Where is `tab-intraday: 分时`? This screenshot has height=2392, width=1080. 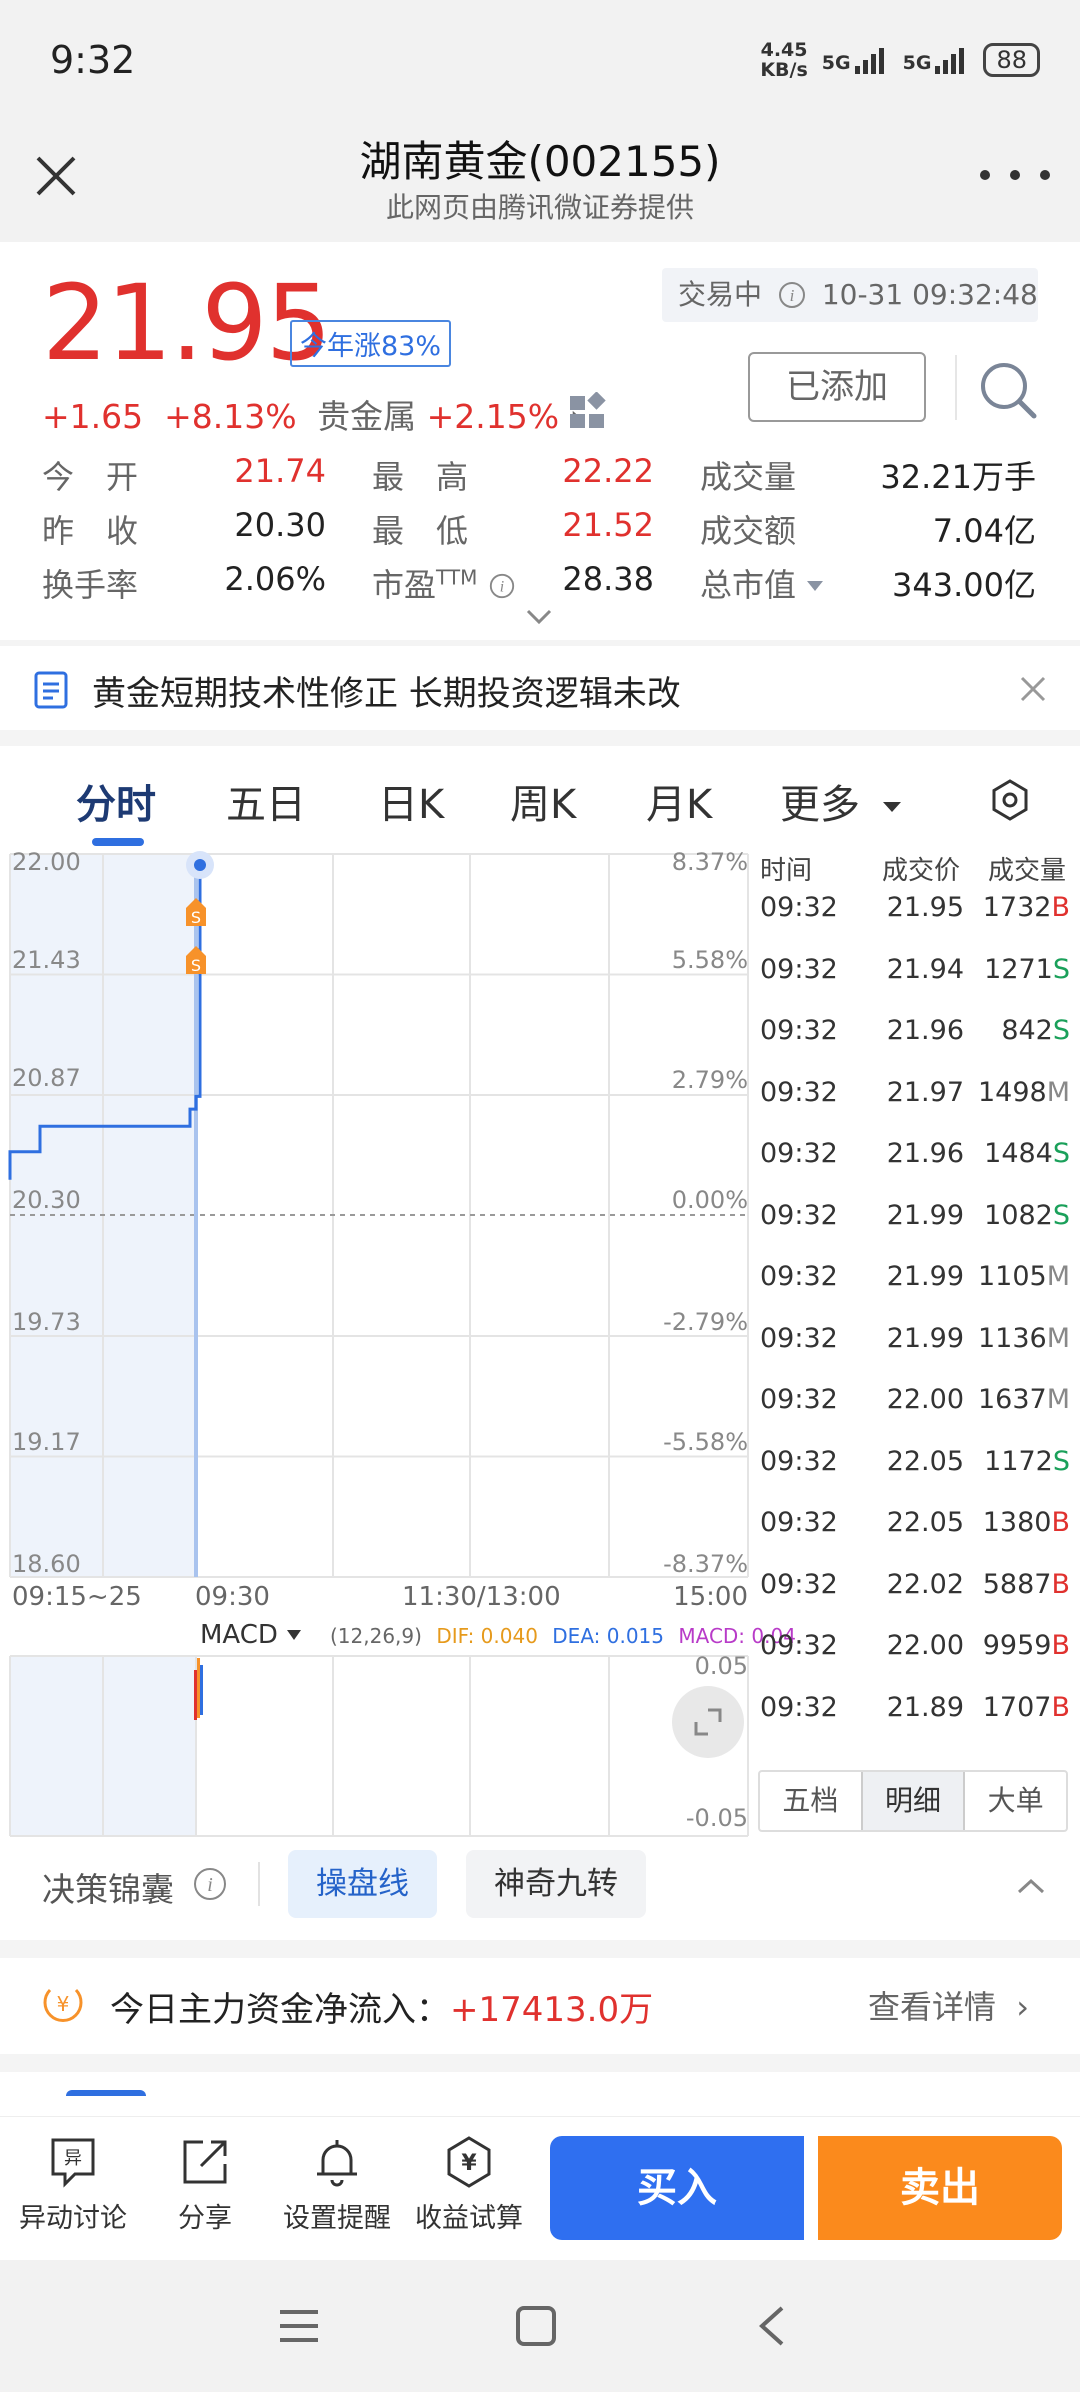 tab-intraday: 分时 is located at coordinates (116, 801).